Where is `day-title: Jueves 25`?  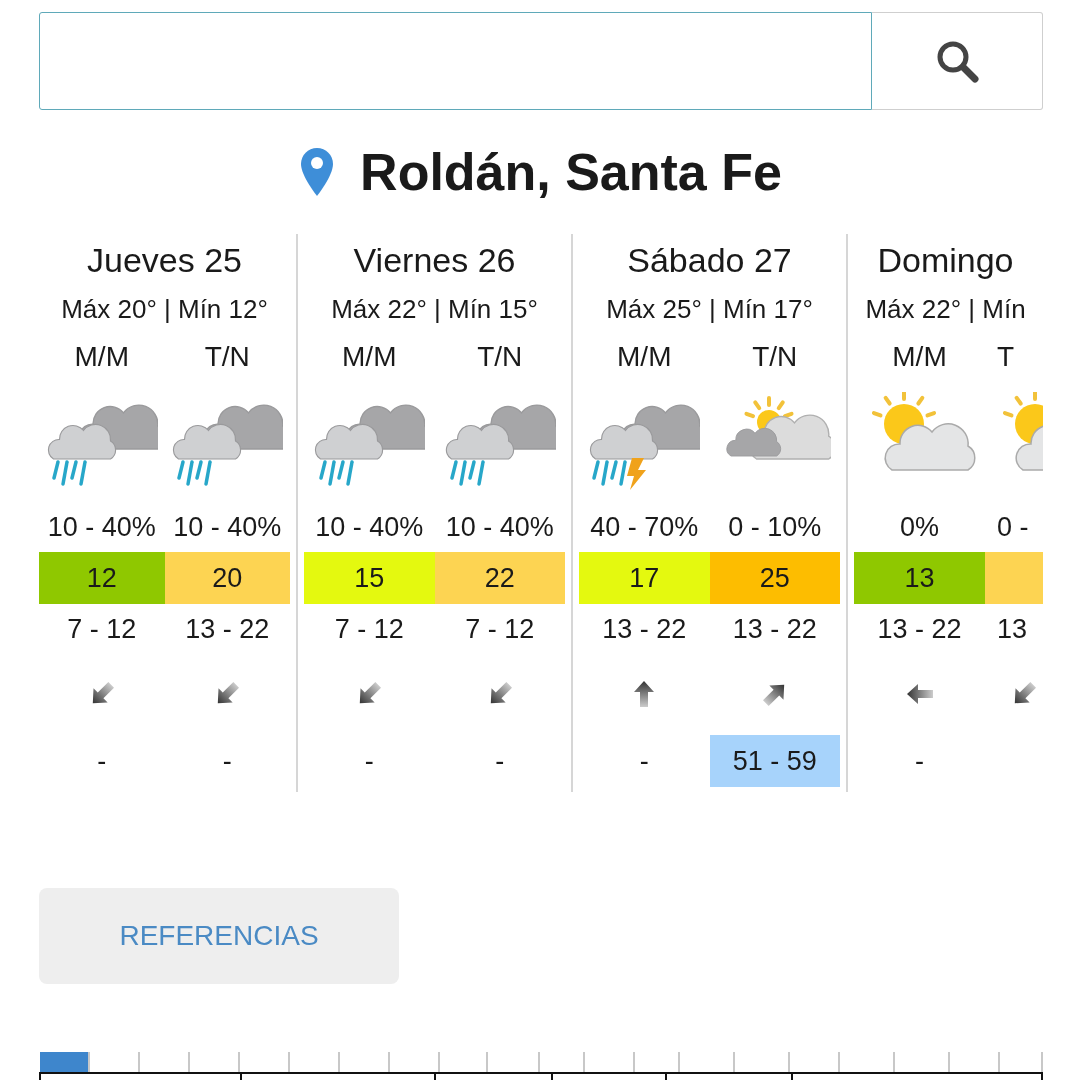 day-title: Jueves 25 is located at coordinates (164, 260).